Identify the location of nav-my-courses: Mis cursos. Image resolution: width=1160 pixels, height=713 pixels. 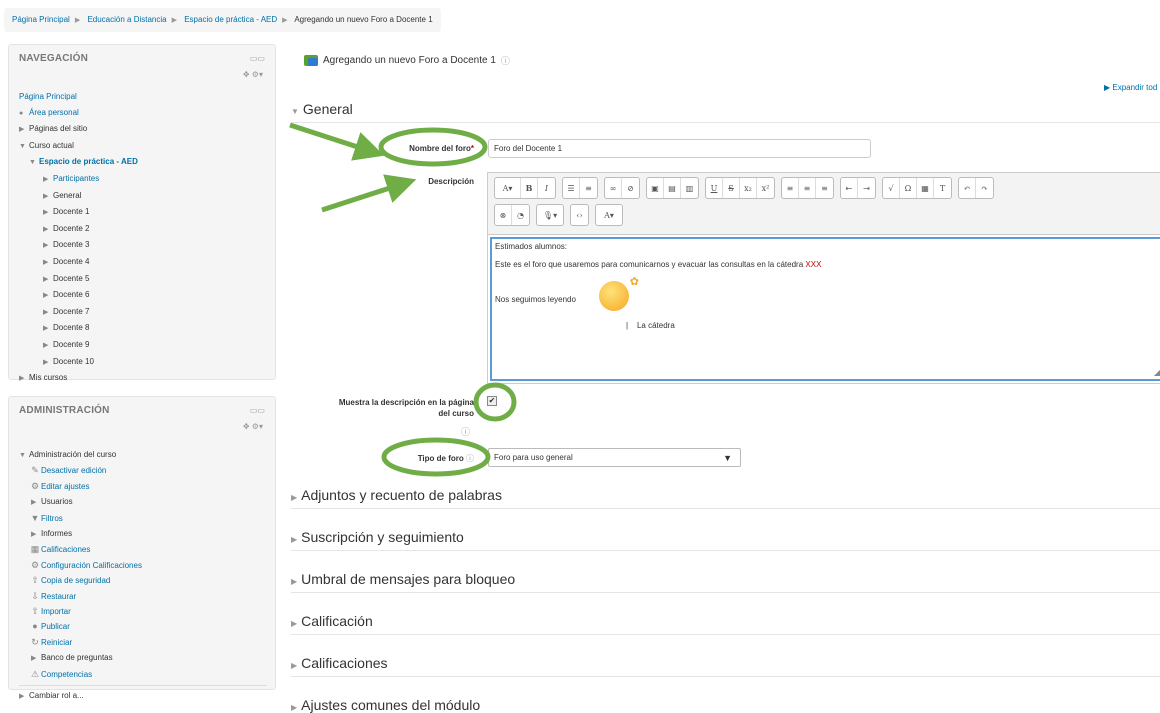
(48, 377).